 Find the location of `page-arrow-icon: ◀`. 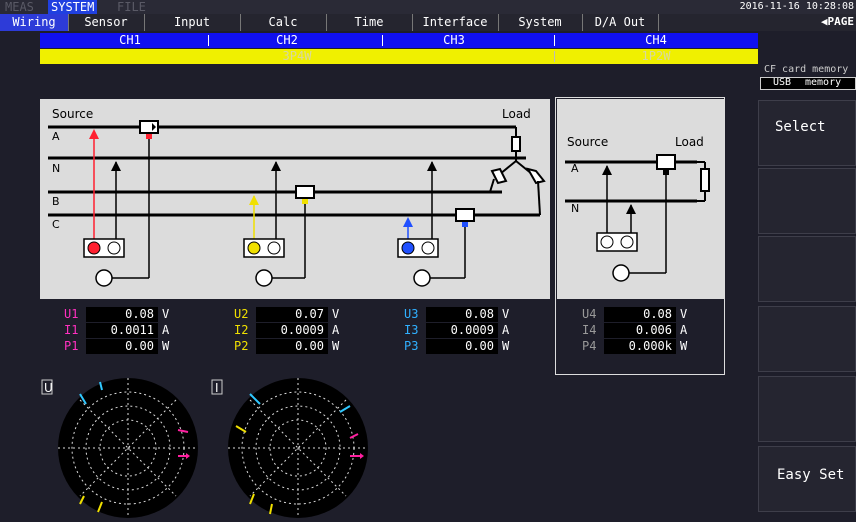

page-arrow-icon: ◀ is located at coordinates (824, 21).